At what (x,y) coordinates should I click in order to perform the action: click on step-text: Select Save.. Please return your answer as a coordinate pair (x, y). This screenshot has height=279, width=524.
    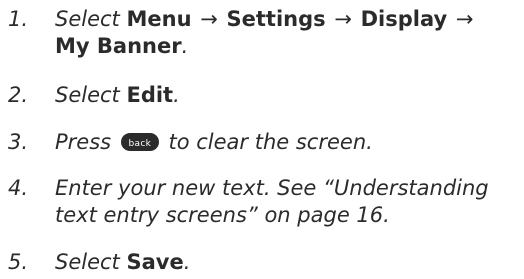
    Looking at the image, I should click on (289, 262).